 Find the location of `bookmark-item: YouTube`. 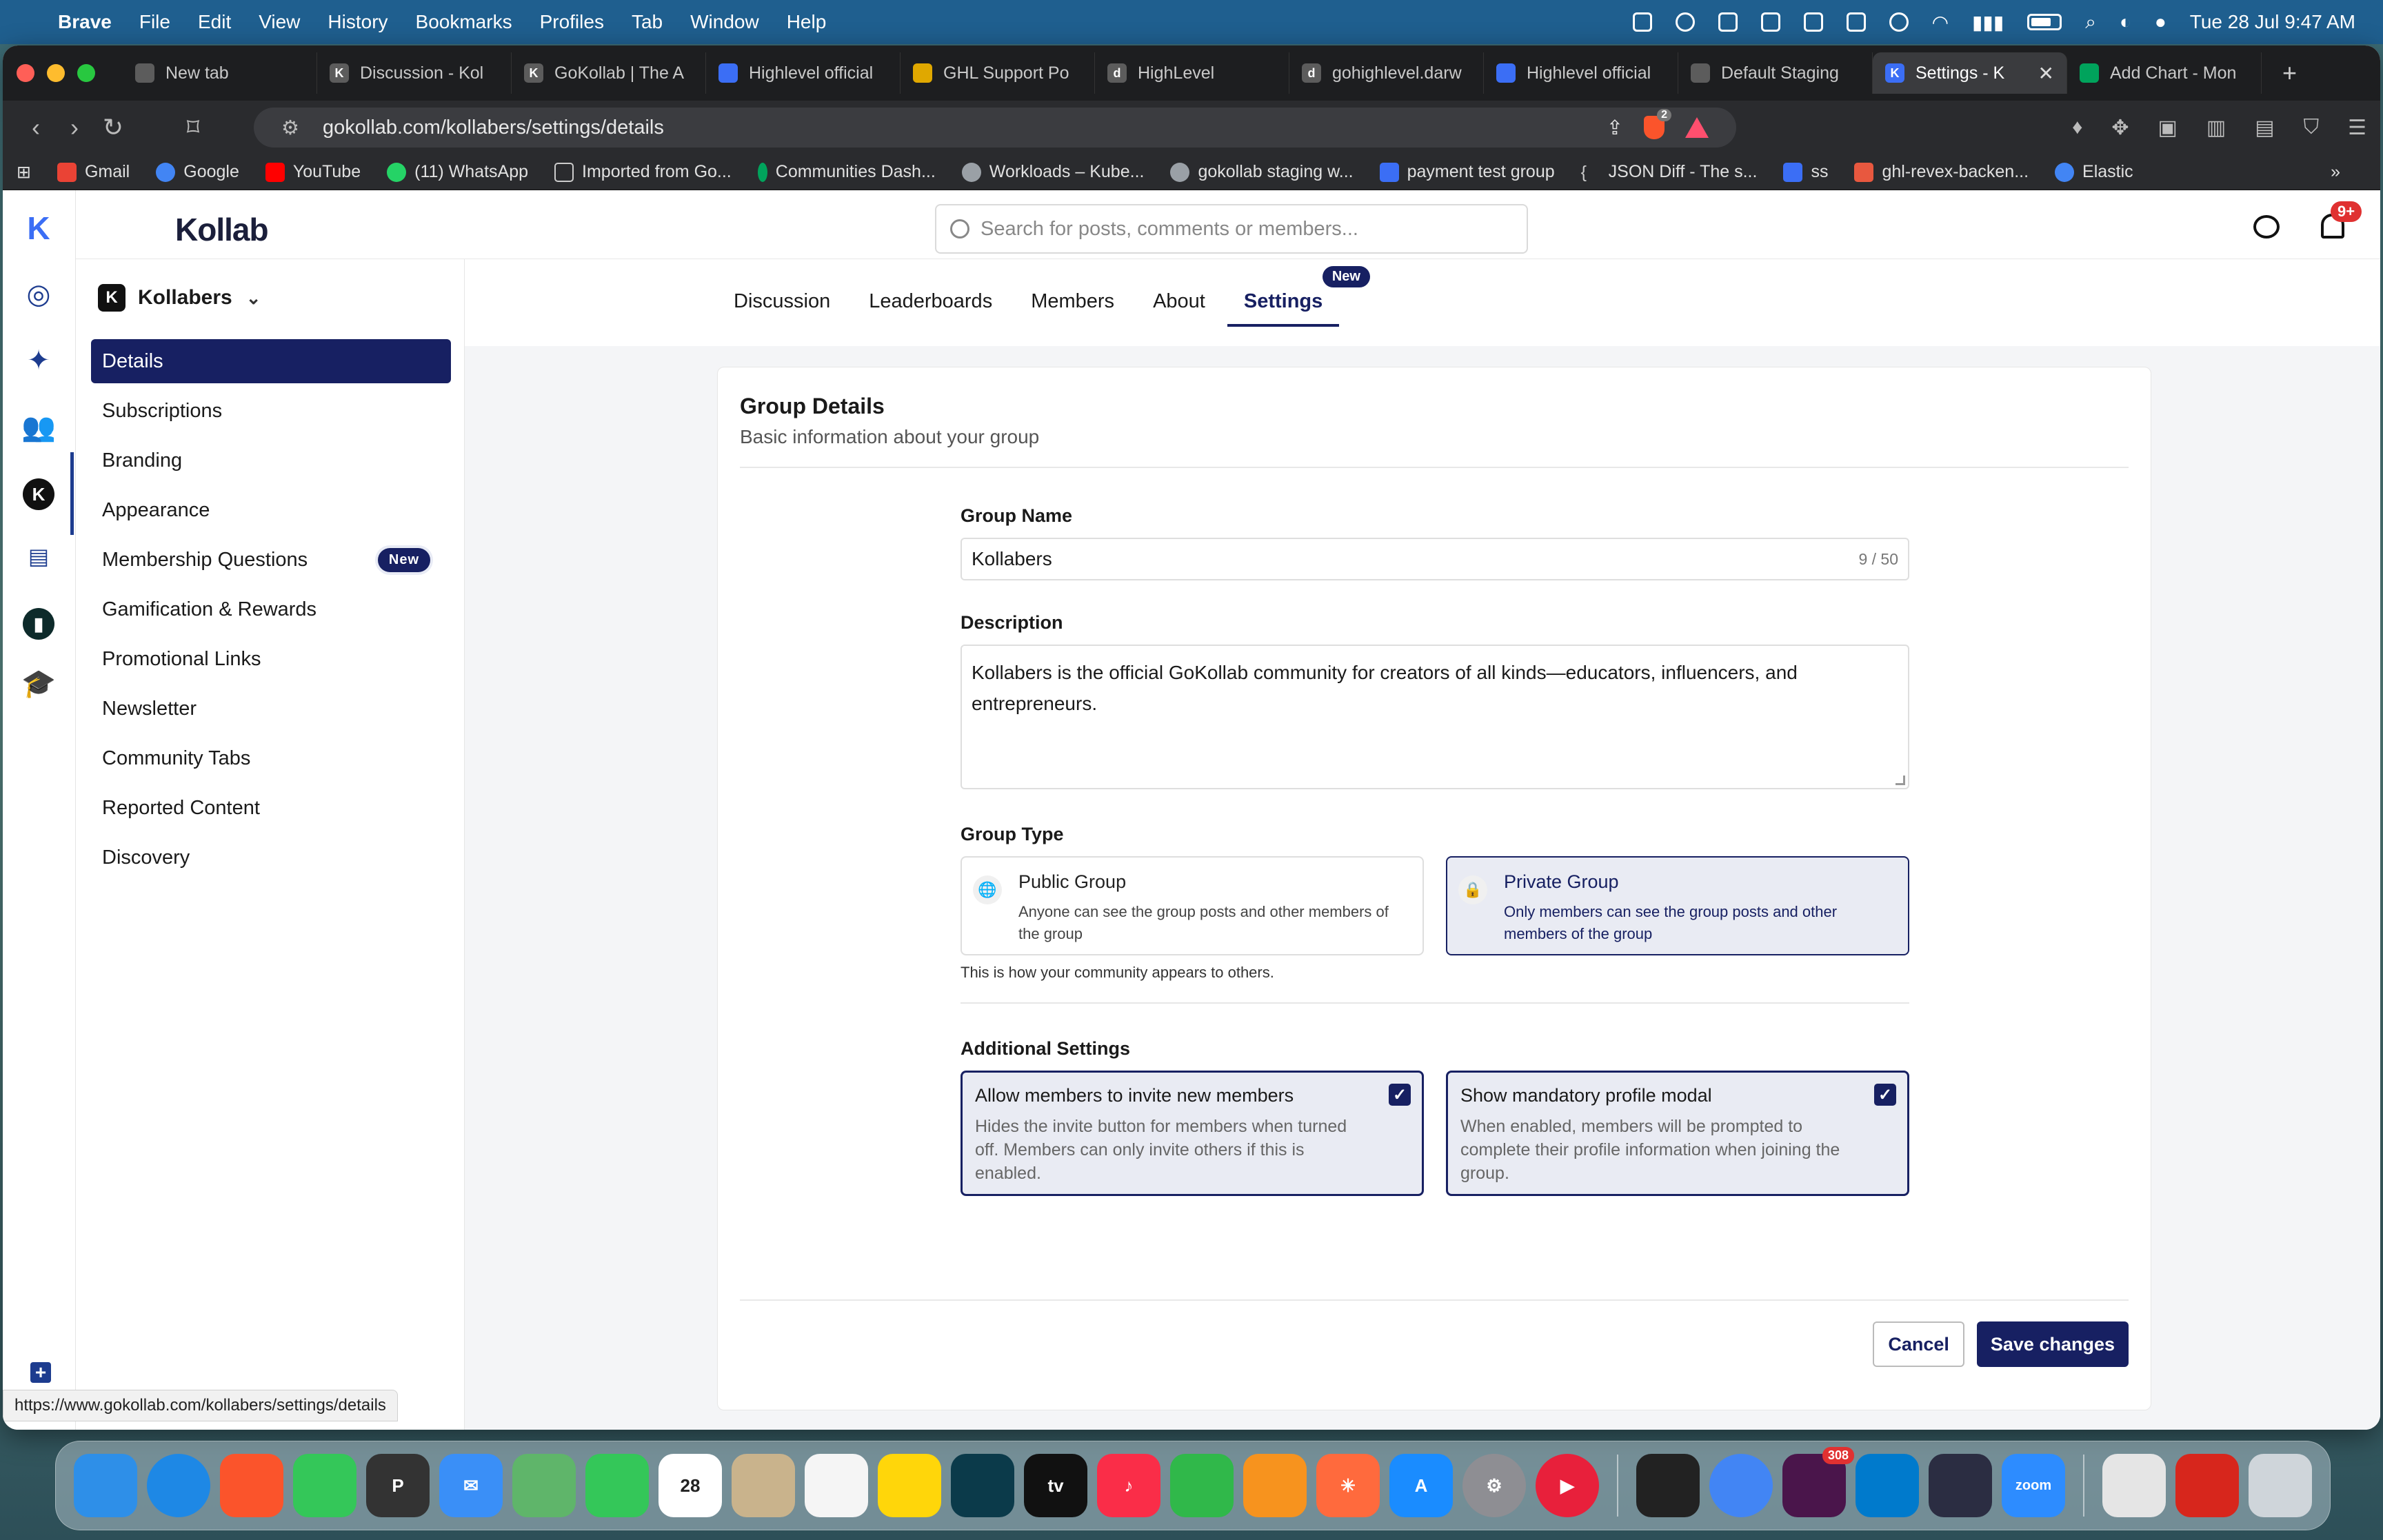

bookmark-item: YouTube is located at coordinates (313, 172).